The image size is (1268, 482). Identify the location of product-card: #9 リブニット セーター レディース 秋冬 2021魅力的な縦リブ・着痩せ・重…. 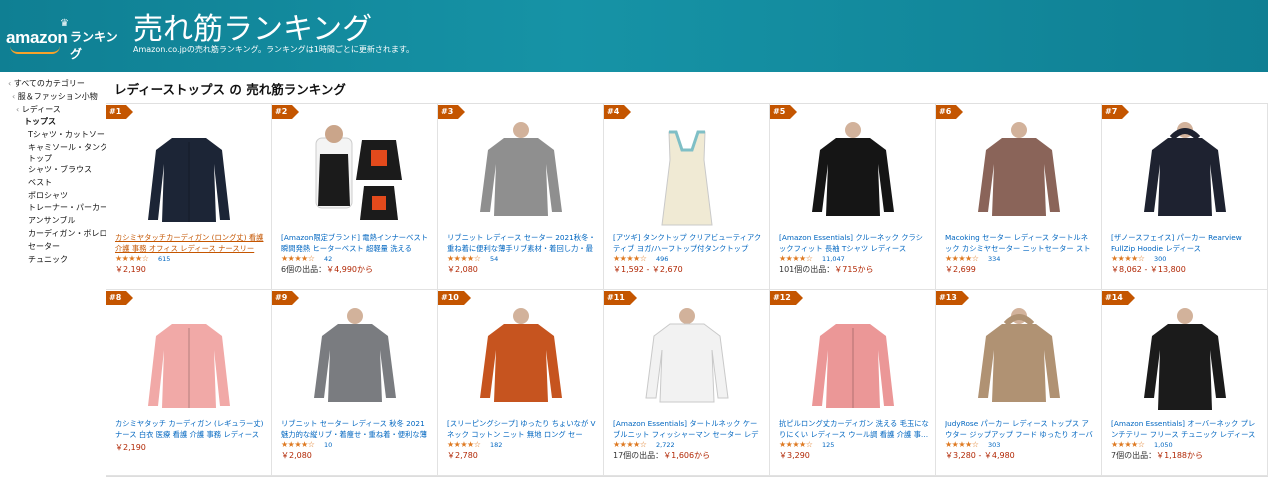
(355, 383).